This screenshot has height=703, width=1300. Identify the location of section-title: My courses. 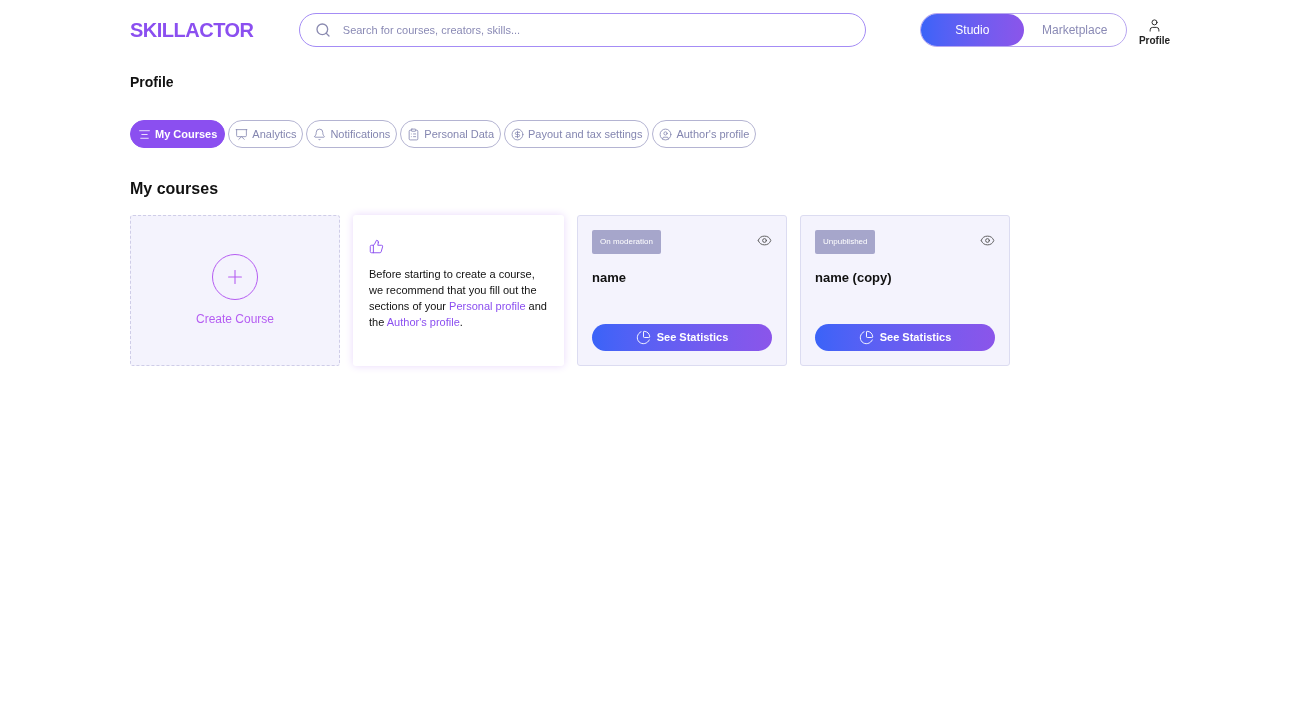
(175, 189).